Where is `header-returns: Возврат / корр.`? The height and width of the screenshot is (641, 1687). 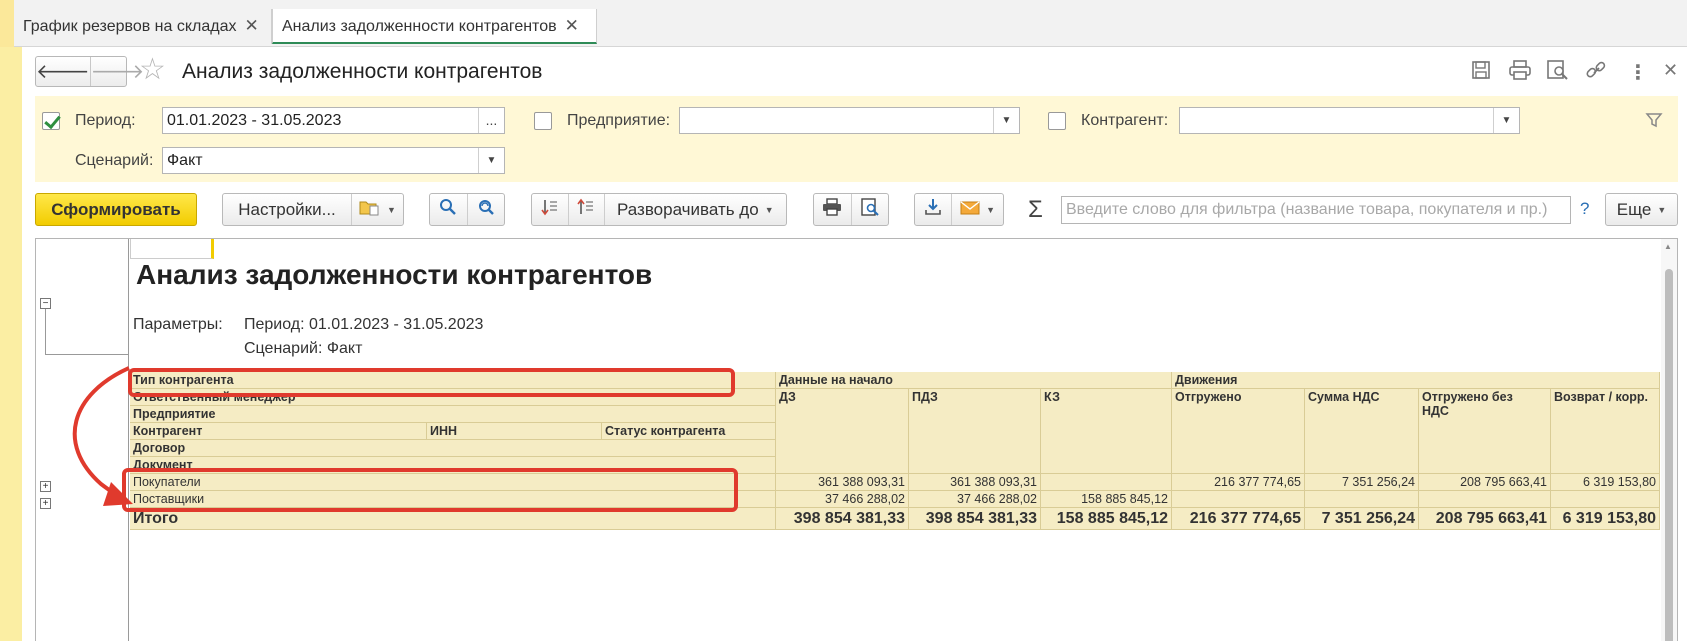
header-returns: Возврат / корр. is located at coordinates (1605, 431).